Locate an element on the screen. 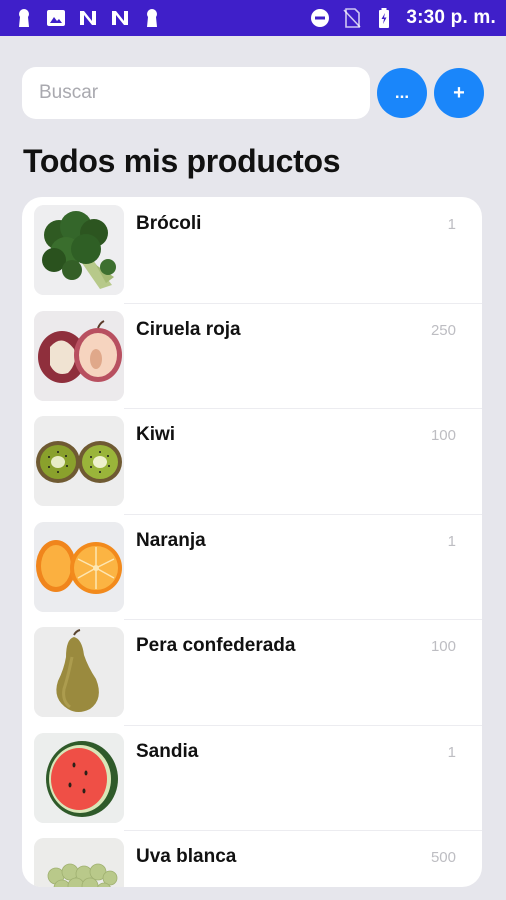 The height and width of the screenshot is (900, 506). list-item: Pera confederada 100 is located at coordinates (252, 672).